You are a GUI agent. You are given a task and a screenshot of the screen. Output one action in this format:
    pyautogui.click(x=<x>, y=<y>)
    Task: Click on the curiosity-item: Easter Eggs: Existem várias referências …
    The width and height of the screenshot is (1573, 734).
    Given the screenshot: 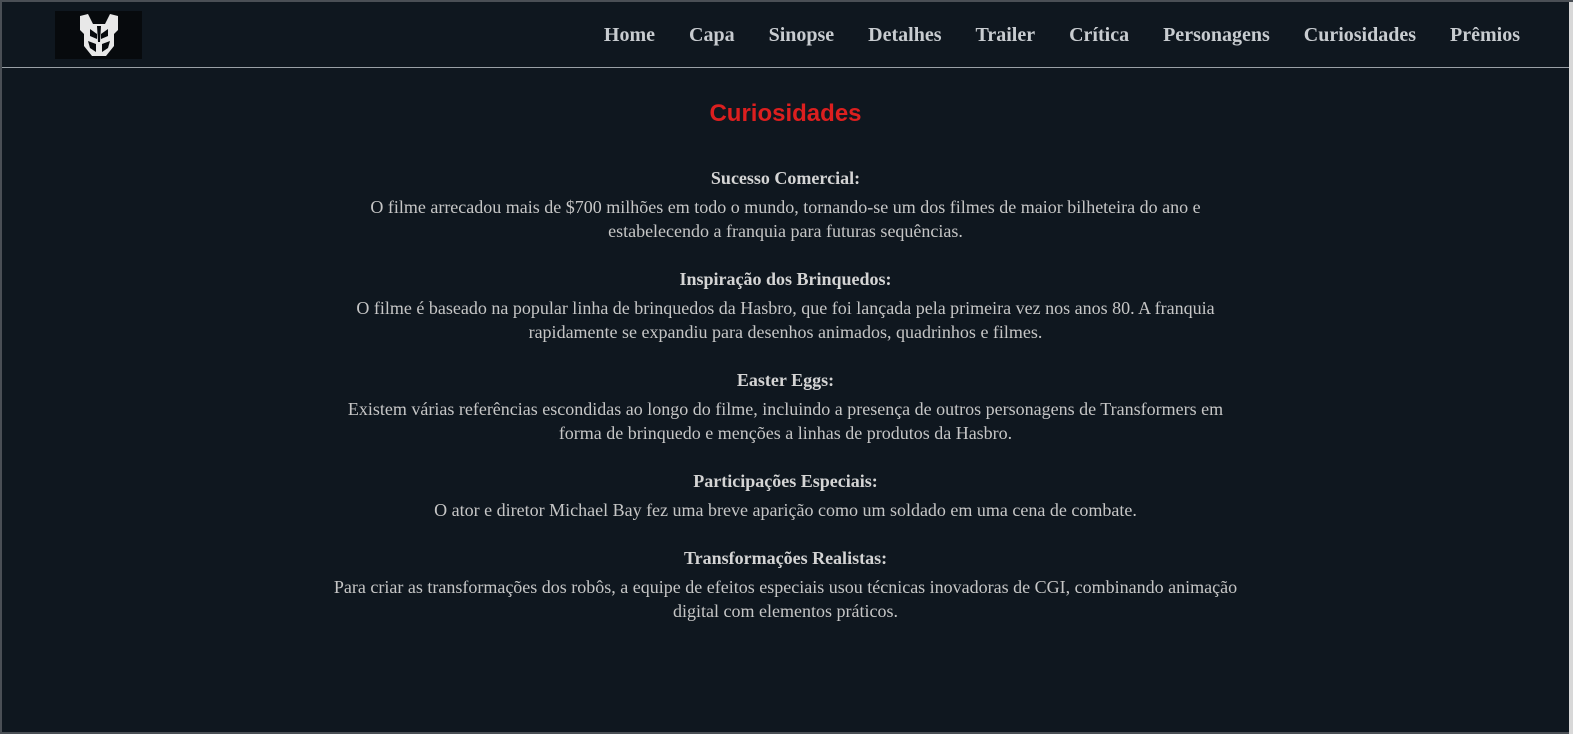 What is the action you would take?
    pyautogui.click(x=785, y=407)
    